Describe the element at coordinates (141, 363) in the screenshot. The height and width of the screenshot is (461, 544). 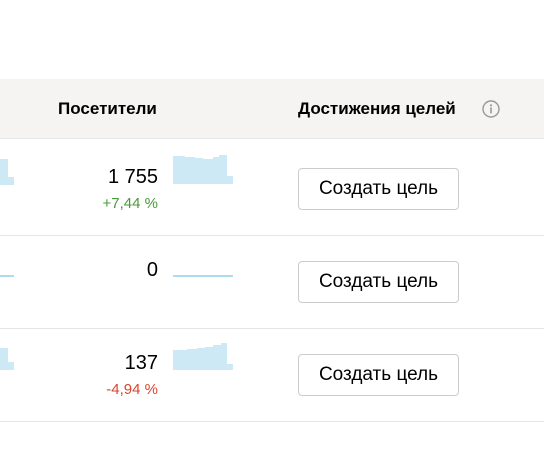
I see `row-3-visitors-value: 137` at that location.